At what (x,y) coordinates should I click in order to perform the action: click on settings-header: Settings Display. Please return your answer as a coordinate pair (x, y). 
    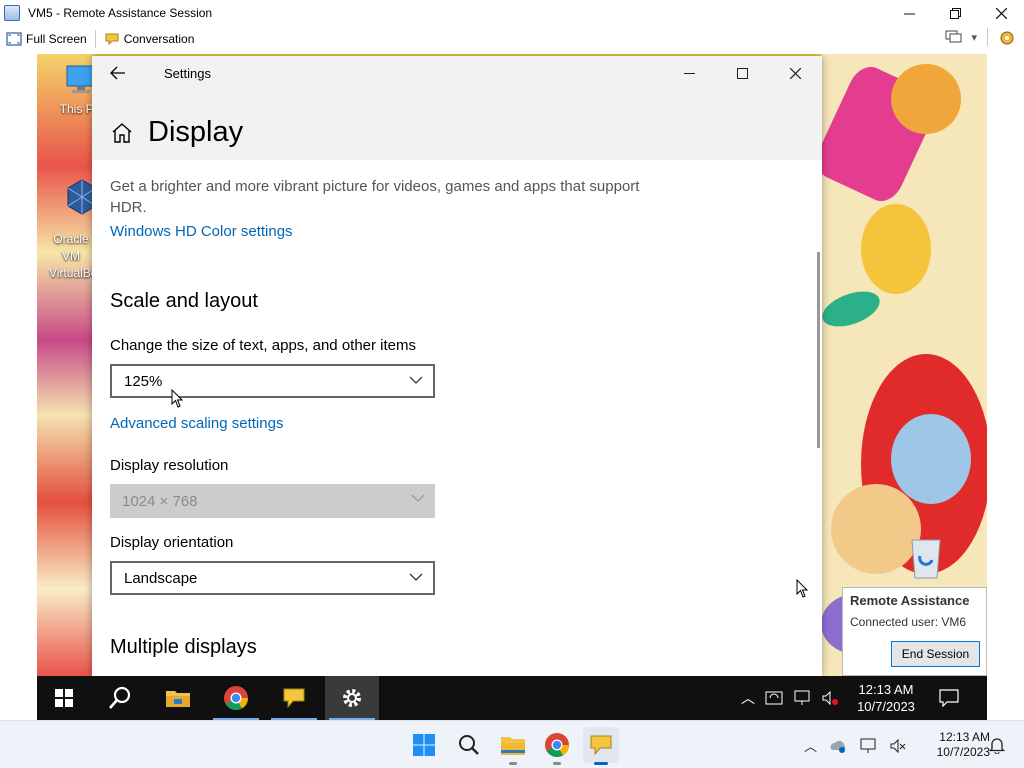
    Looking at the image, I should click on (457, 108).